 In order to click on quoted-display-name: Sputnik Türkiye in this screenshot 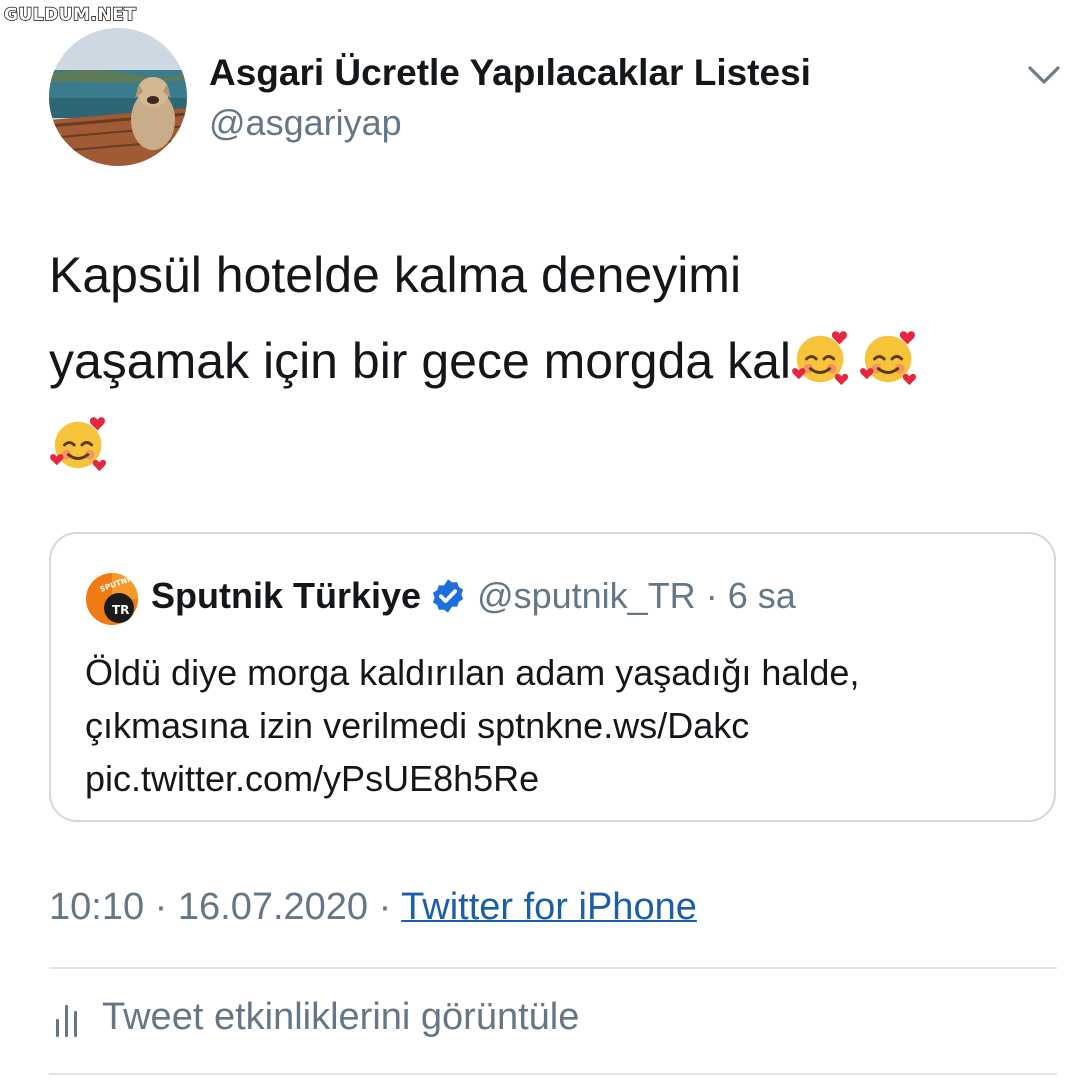, I will do `click(286, 595)`.